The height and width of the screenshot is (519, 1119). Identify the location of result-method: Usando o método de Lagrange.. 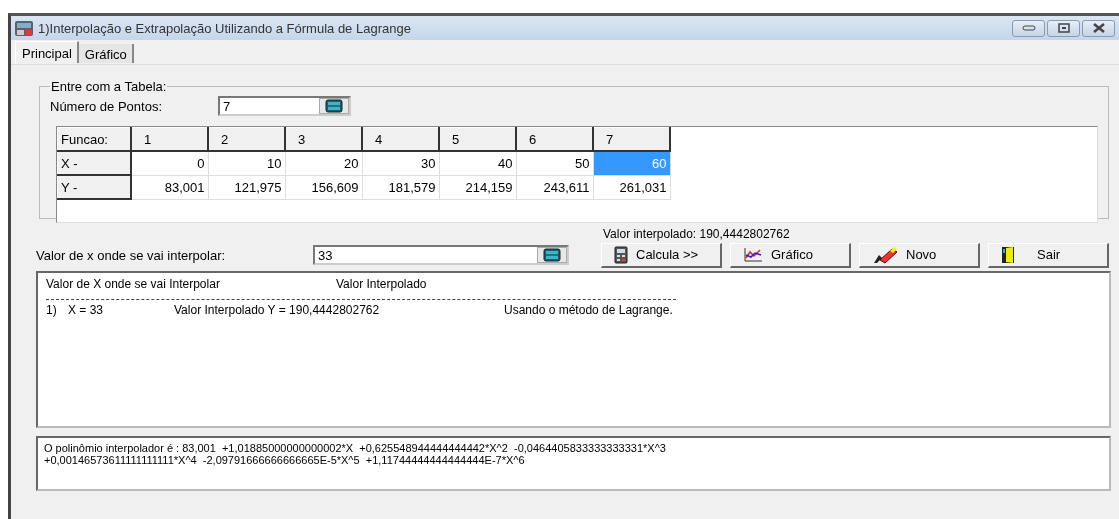
(588, 310).